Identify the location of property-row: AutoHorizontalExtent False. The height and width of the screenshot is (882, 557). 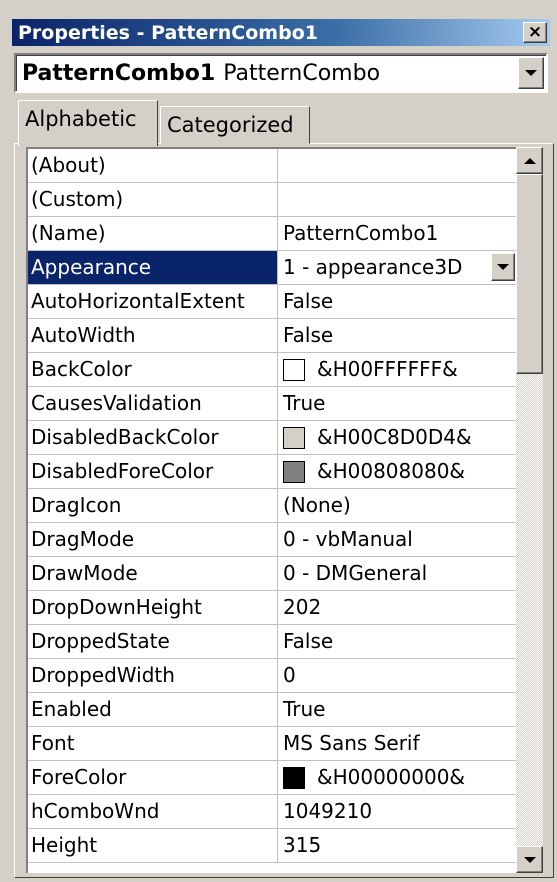
(272, 302).